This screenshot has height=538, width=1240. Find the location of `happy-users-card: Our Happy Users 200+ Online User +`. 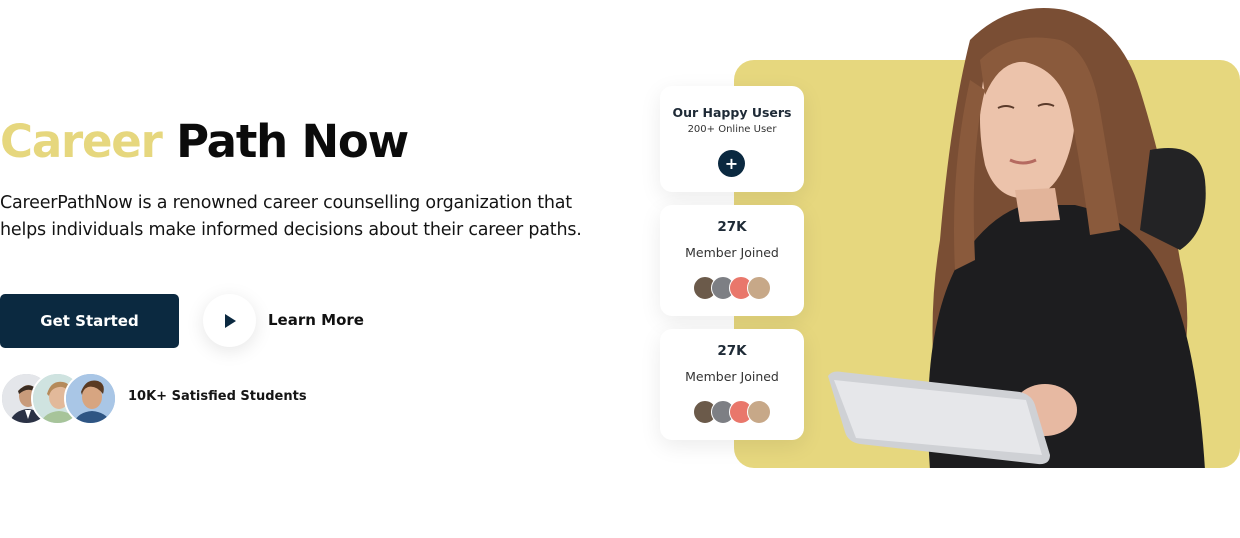

happy-users-card: Our Happy Users 200+ Online User + is located at coordinates (732, 139).